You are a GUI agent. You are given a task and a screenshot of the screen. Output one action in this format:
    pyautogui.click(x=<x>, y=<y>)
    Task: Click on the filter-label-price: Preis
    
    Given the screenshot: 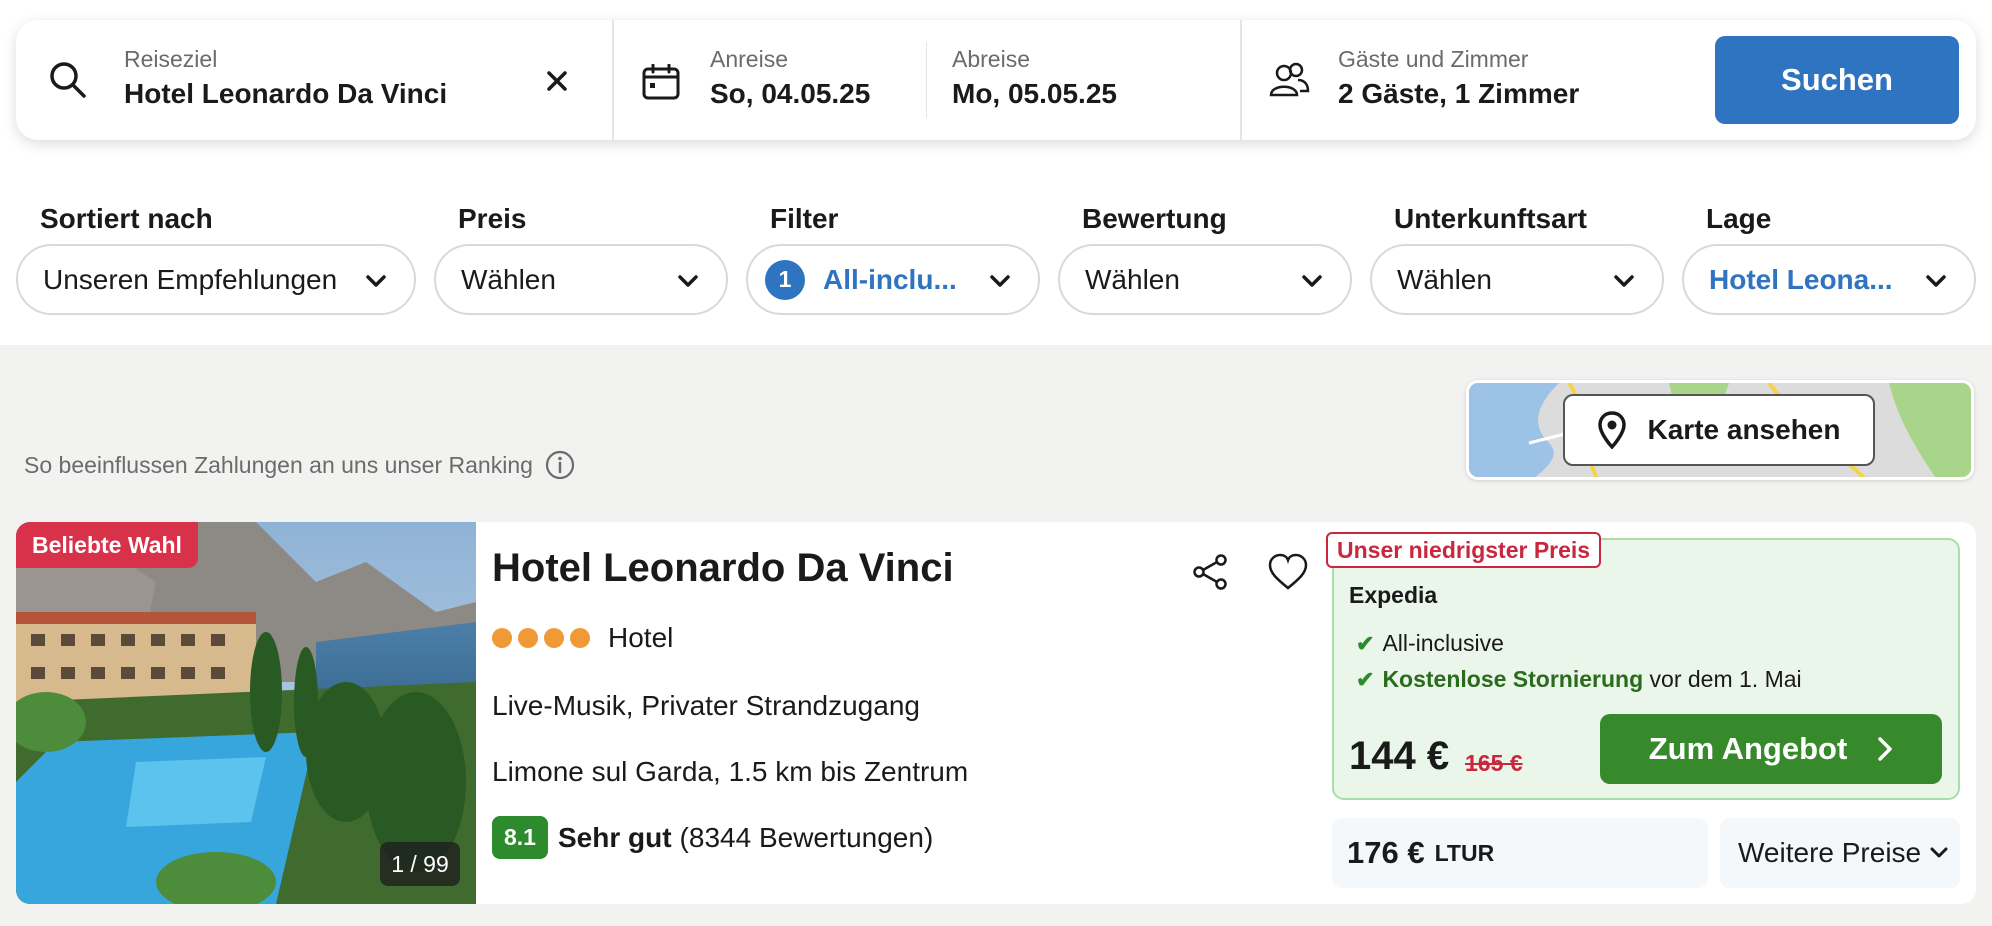 What is the action you would take?
    pyautogui.click(x=492, y=218)
    